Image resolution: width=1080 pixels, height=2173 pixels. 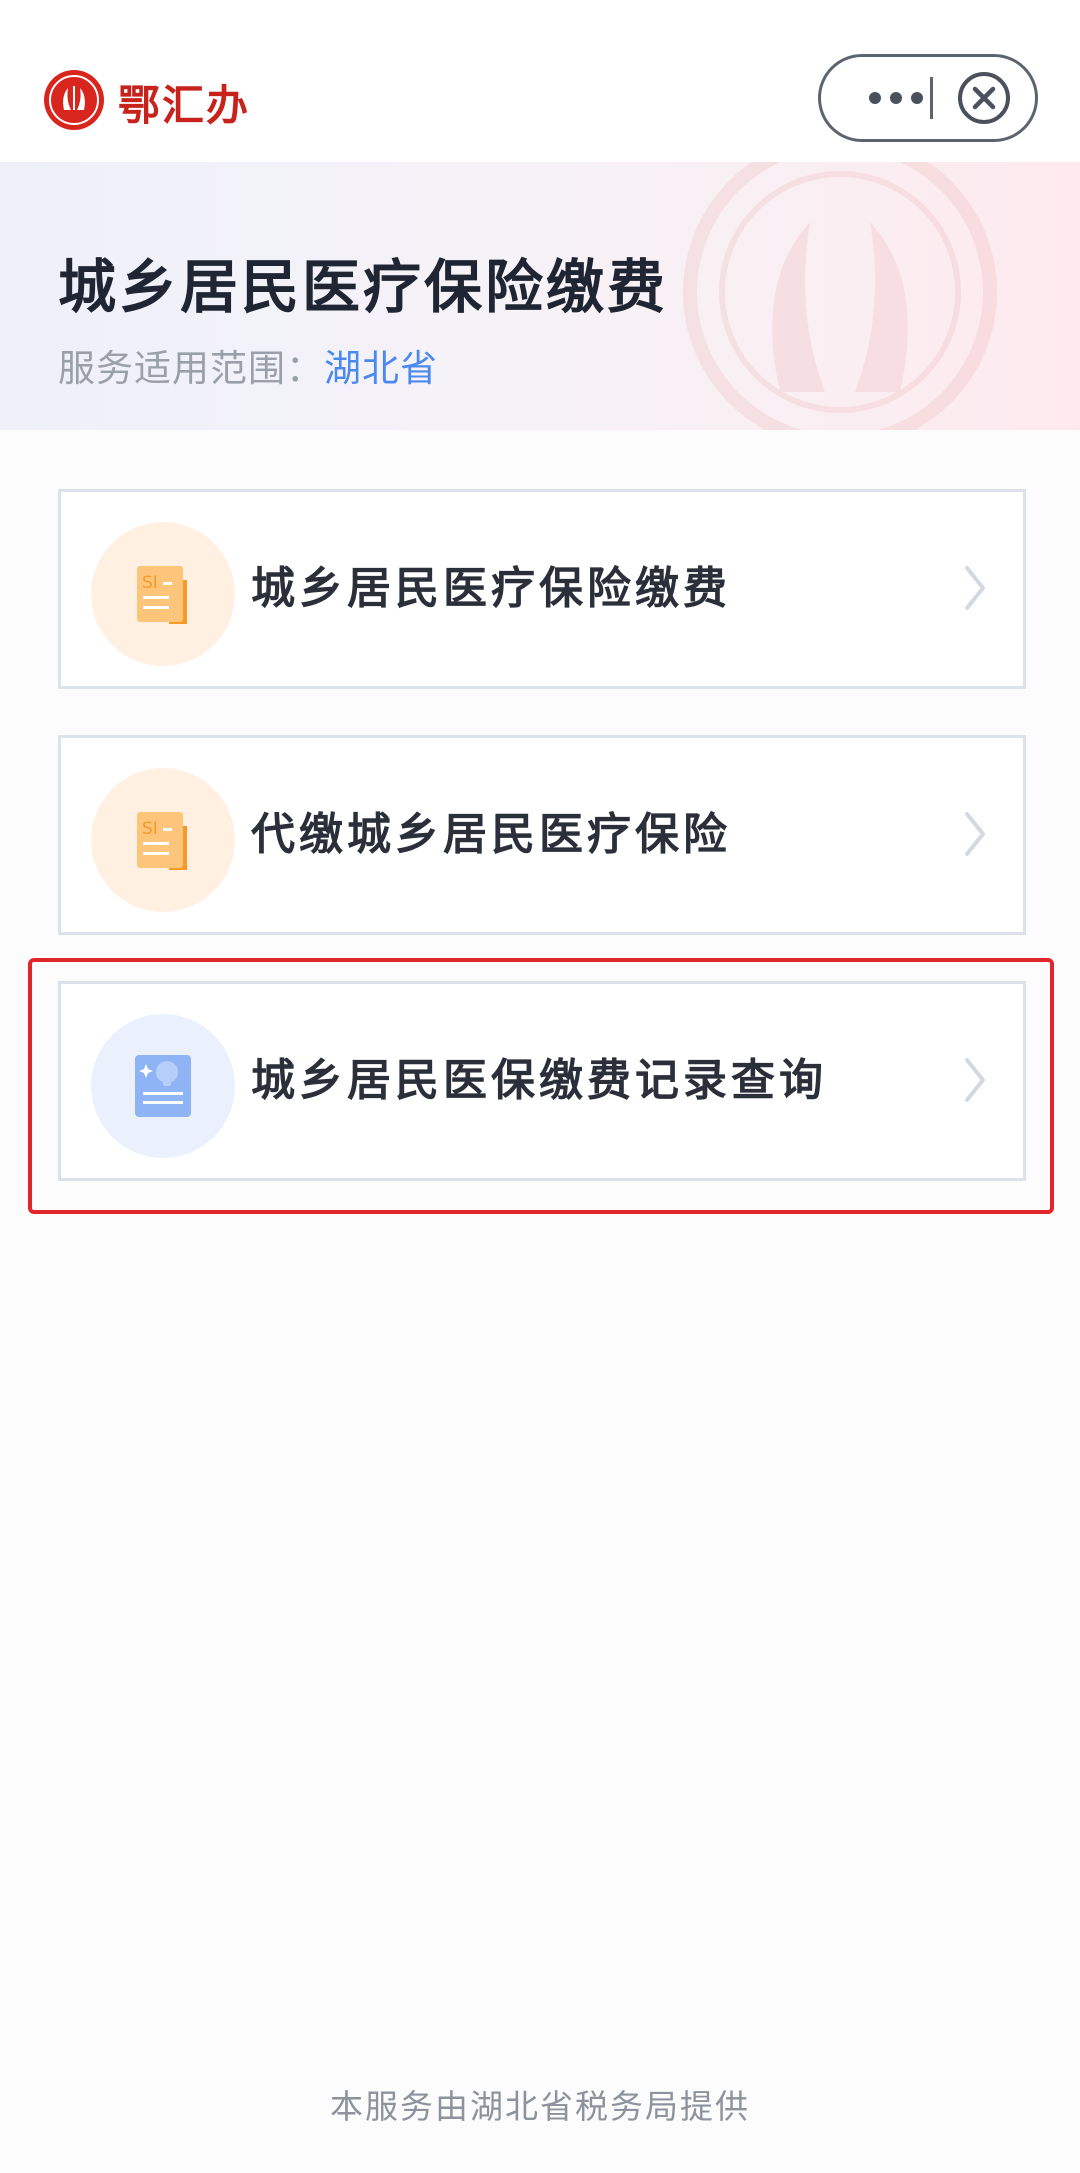 What do you see at coordinates (363, 287) in the screenshot?
I see `page-title: 城乡居民医疗保险缴费` at bounding box center [363, 287].